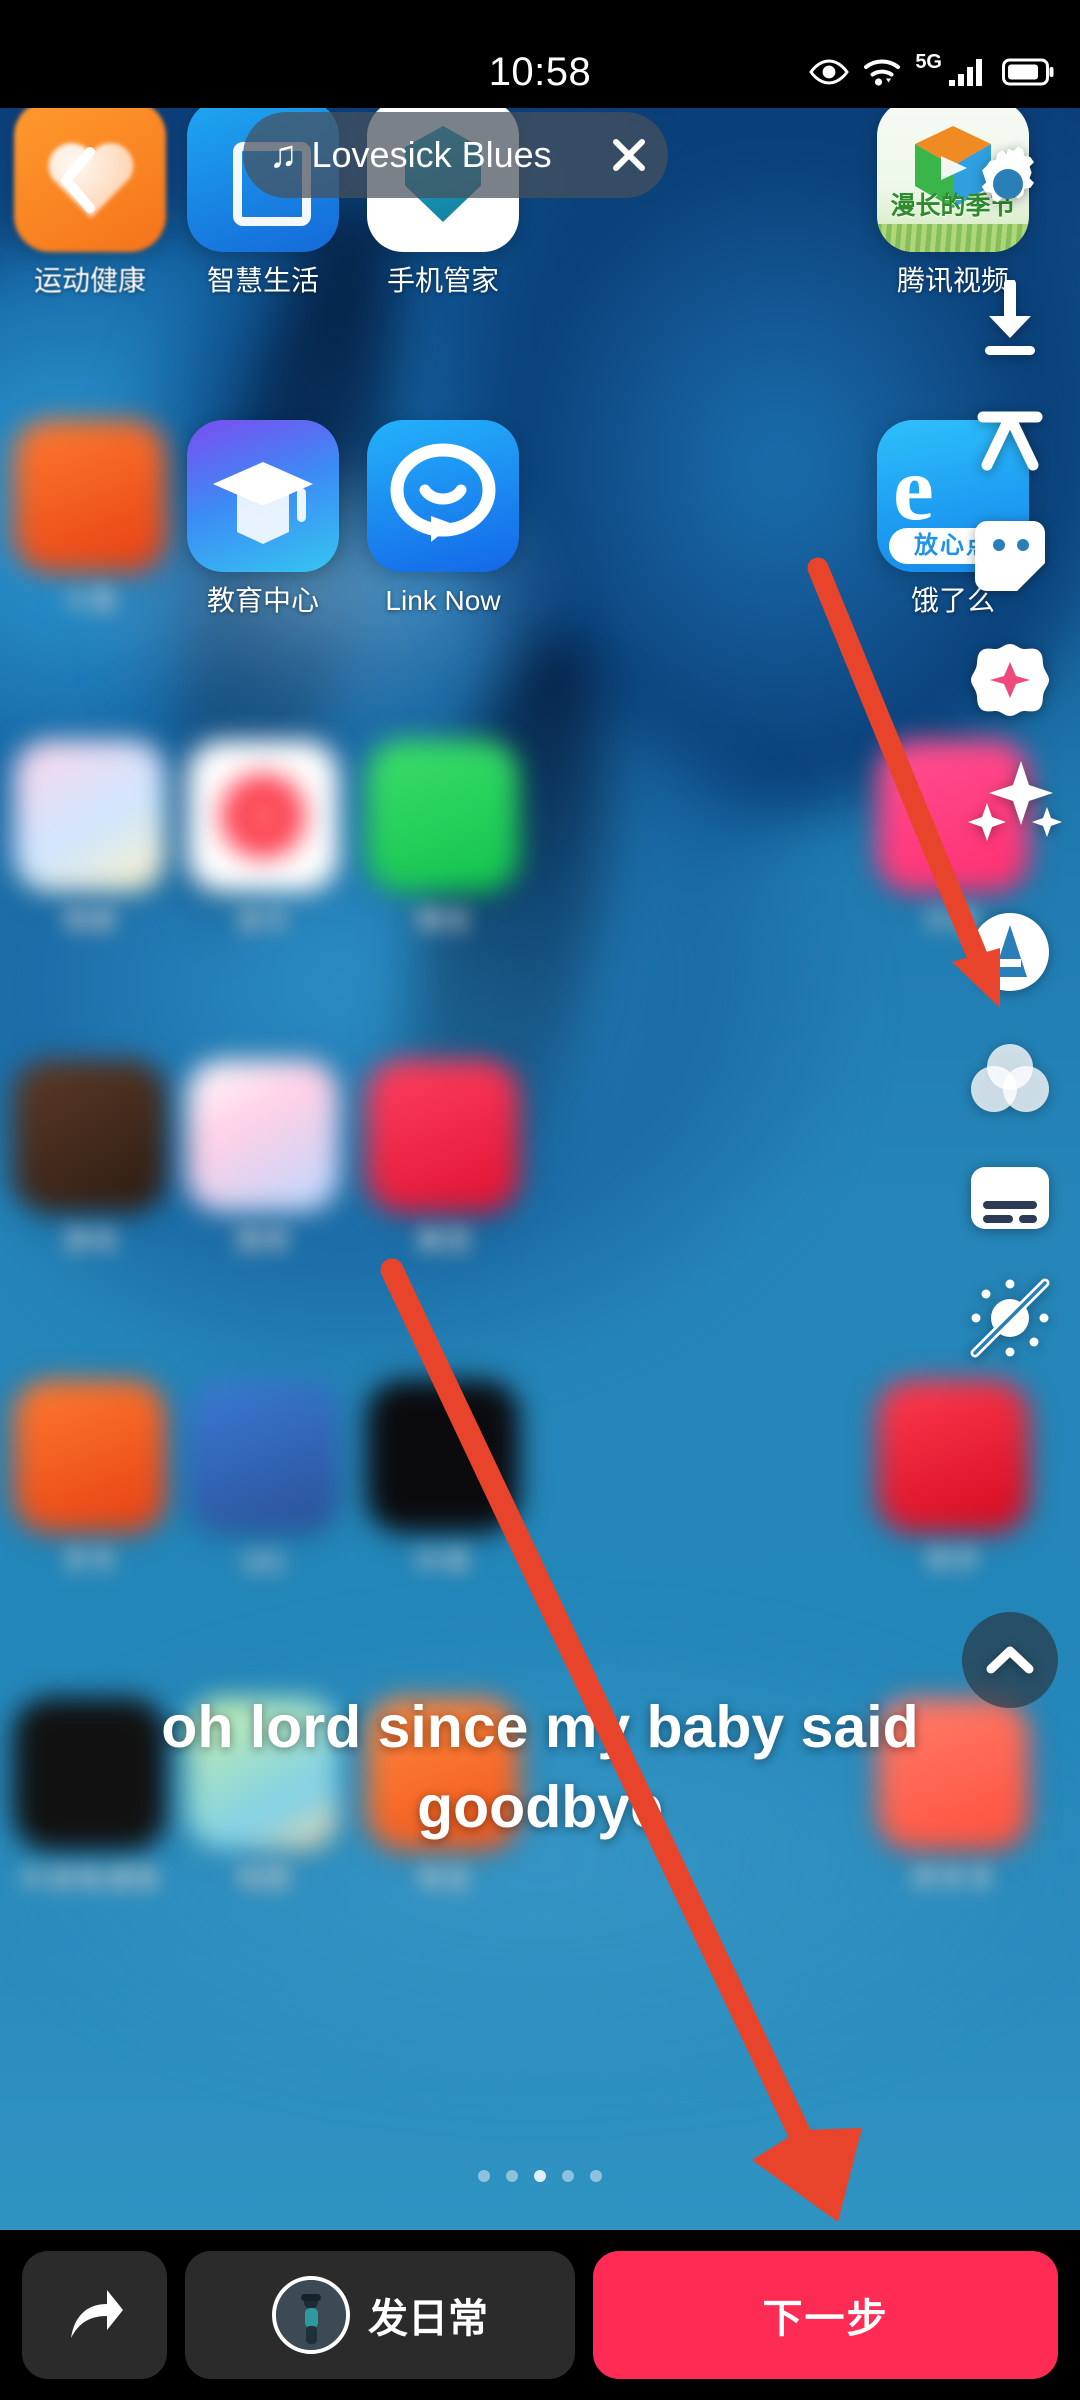 The width and height of the screenshot is (1080, 2400). I want to click on app-tile: 抖音, so click(443, 1478).